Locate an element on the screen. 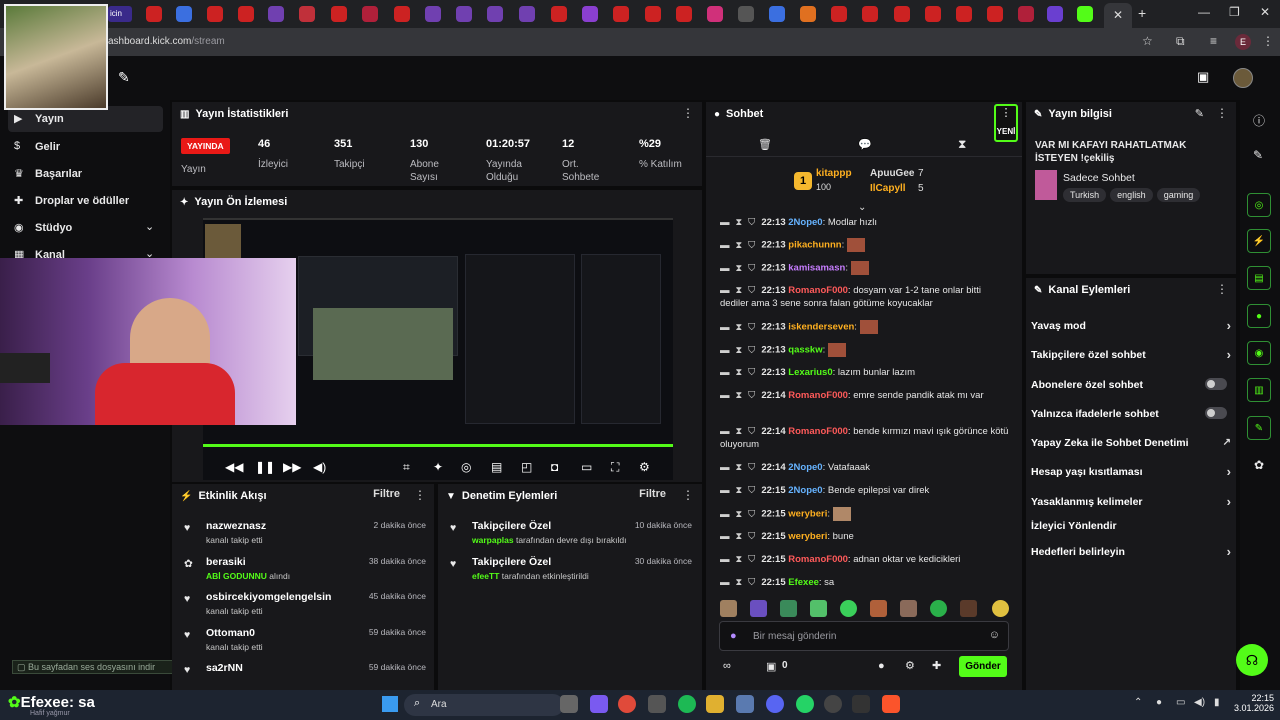 This screenshot has height=720, width=1280. message-user: Efexee is located at coordinates (803, 582).